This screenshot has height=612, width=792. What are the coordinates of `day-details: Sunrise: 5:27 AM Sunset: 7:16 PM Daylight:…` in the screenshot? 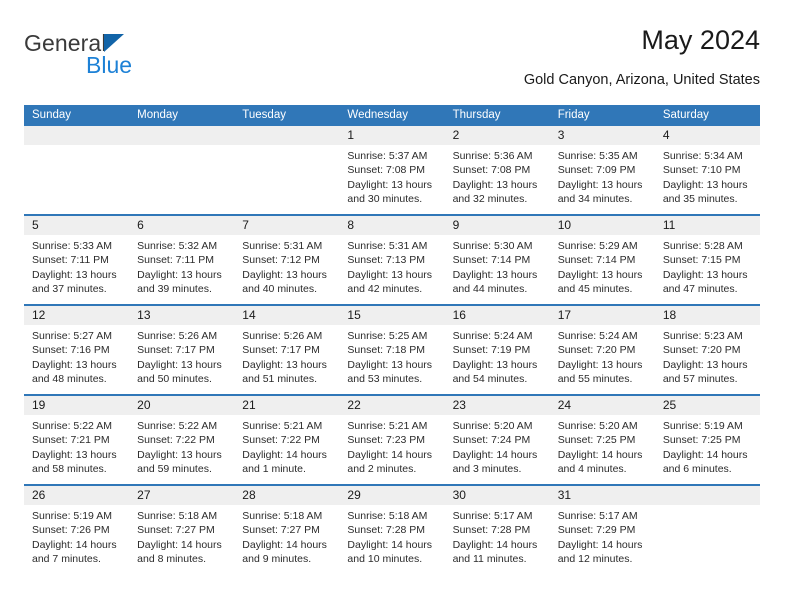 It's located at (76, 356).